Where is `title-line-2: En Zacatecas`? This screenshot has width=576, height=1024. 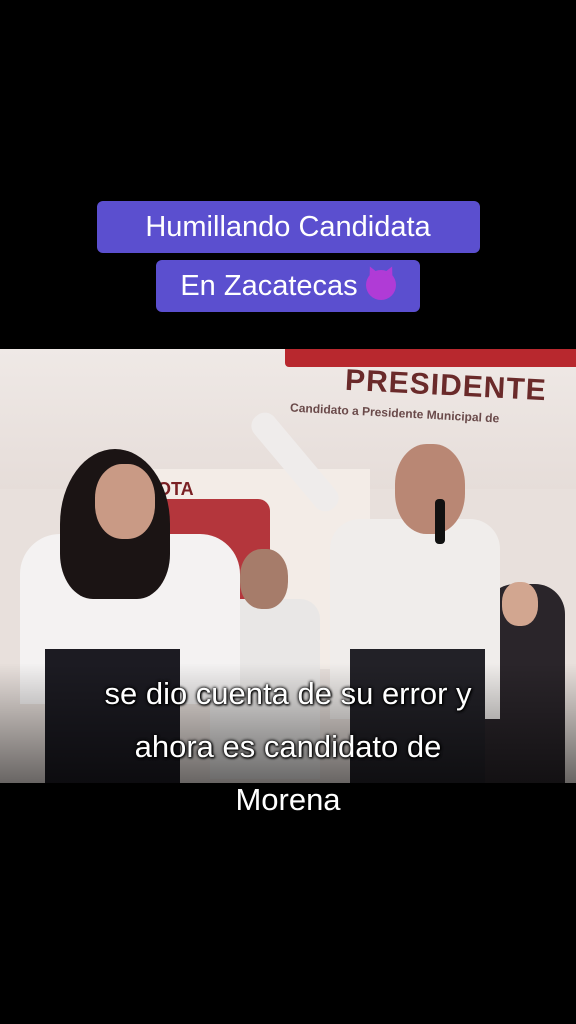
title-line-2: En Zacatecas is located at coordinates (288, 286).